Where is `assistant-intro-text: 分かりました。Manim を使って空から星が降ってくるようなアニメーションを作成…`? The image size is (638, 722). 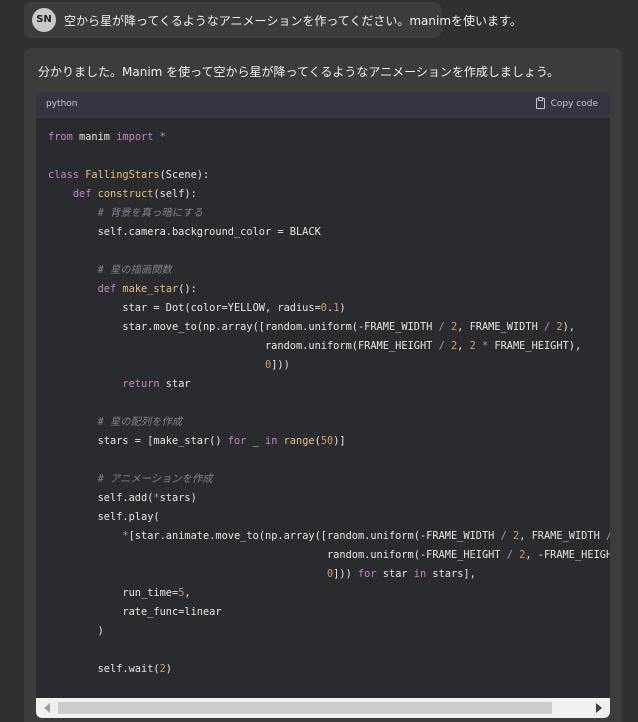 assistant-intro-text: 分かりました。Manim を使って空から星が降ってくるようなアニメーションを作成… is located at coordinates (299, 72).